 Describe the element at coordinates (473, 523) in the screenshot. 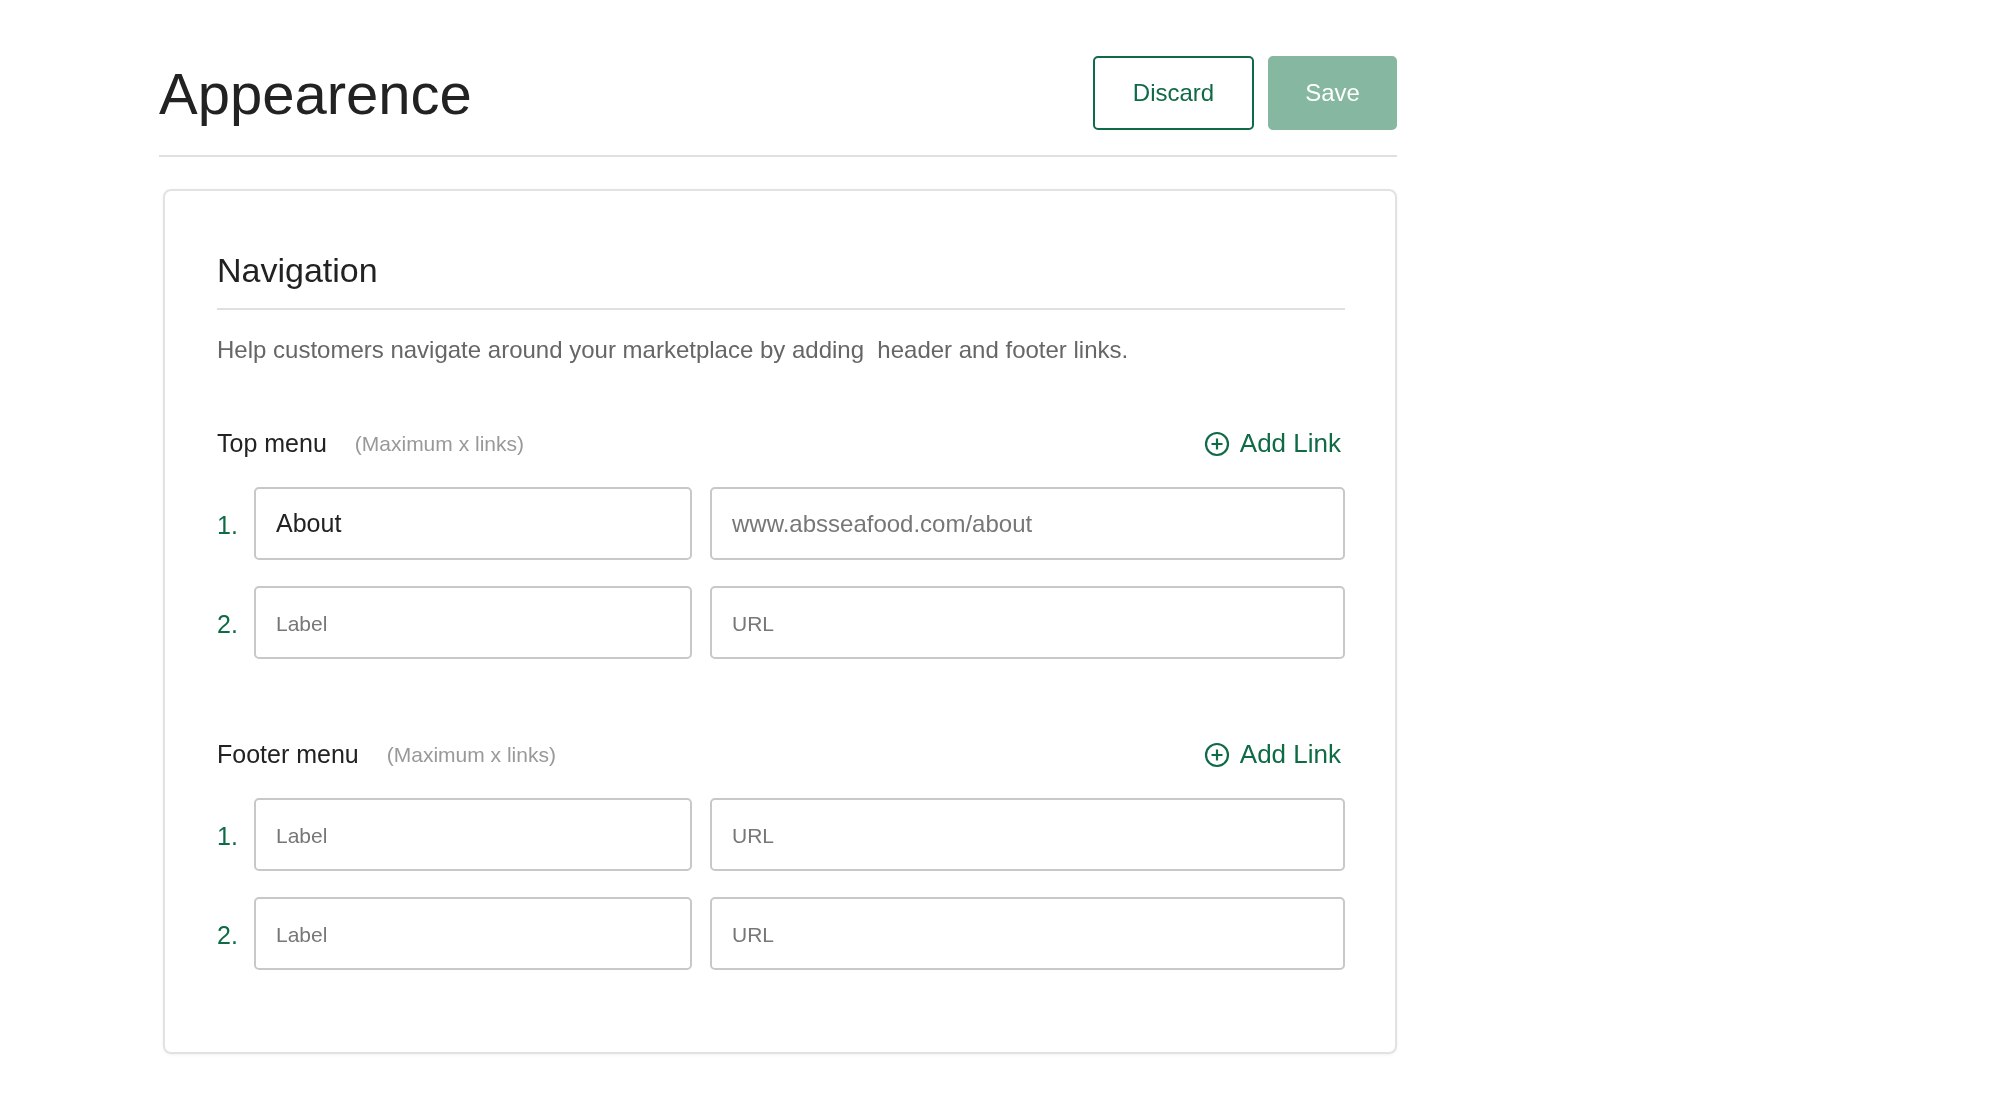

I see `label-field: About` at that location.